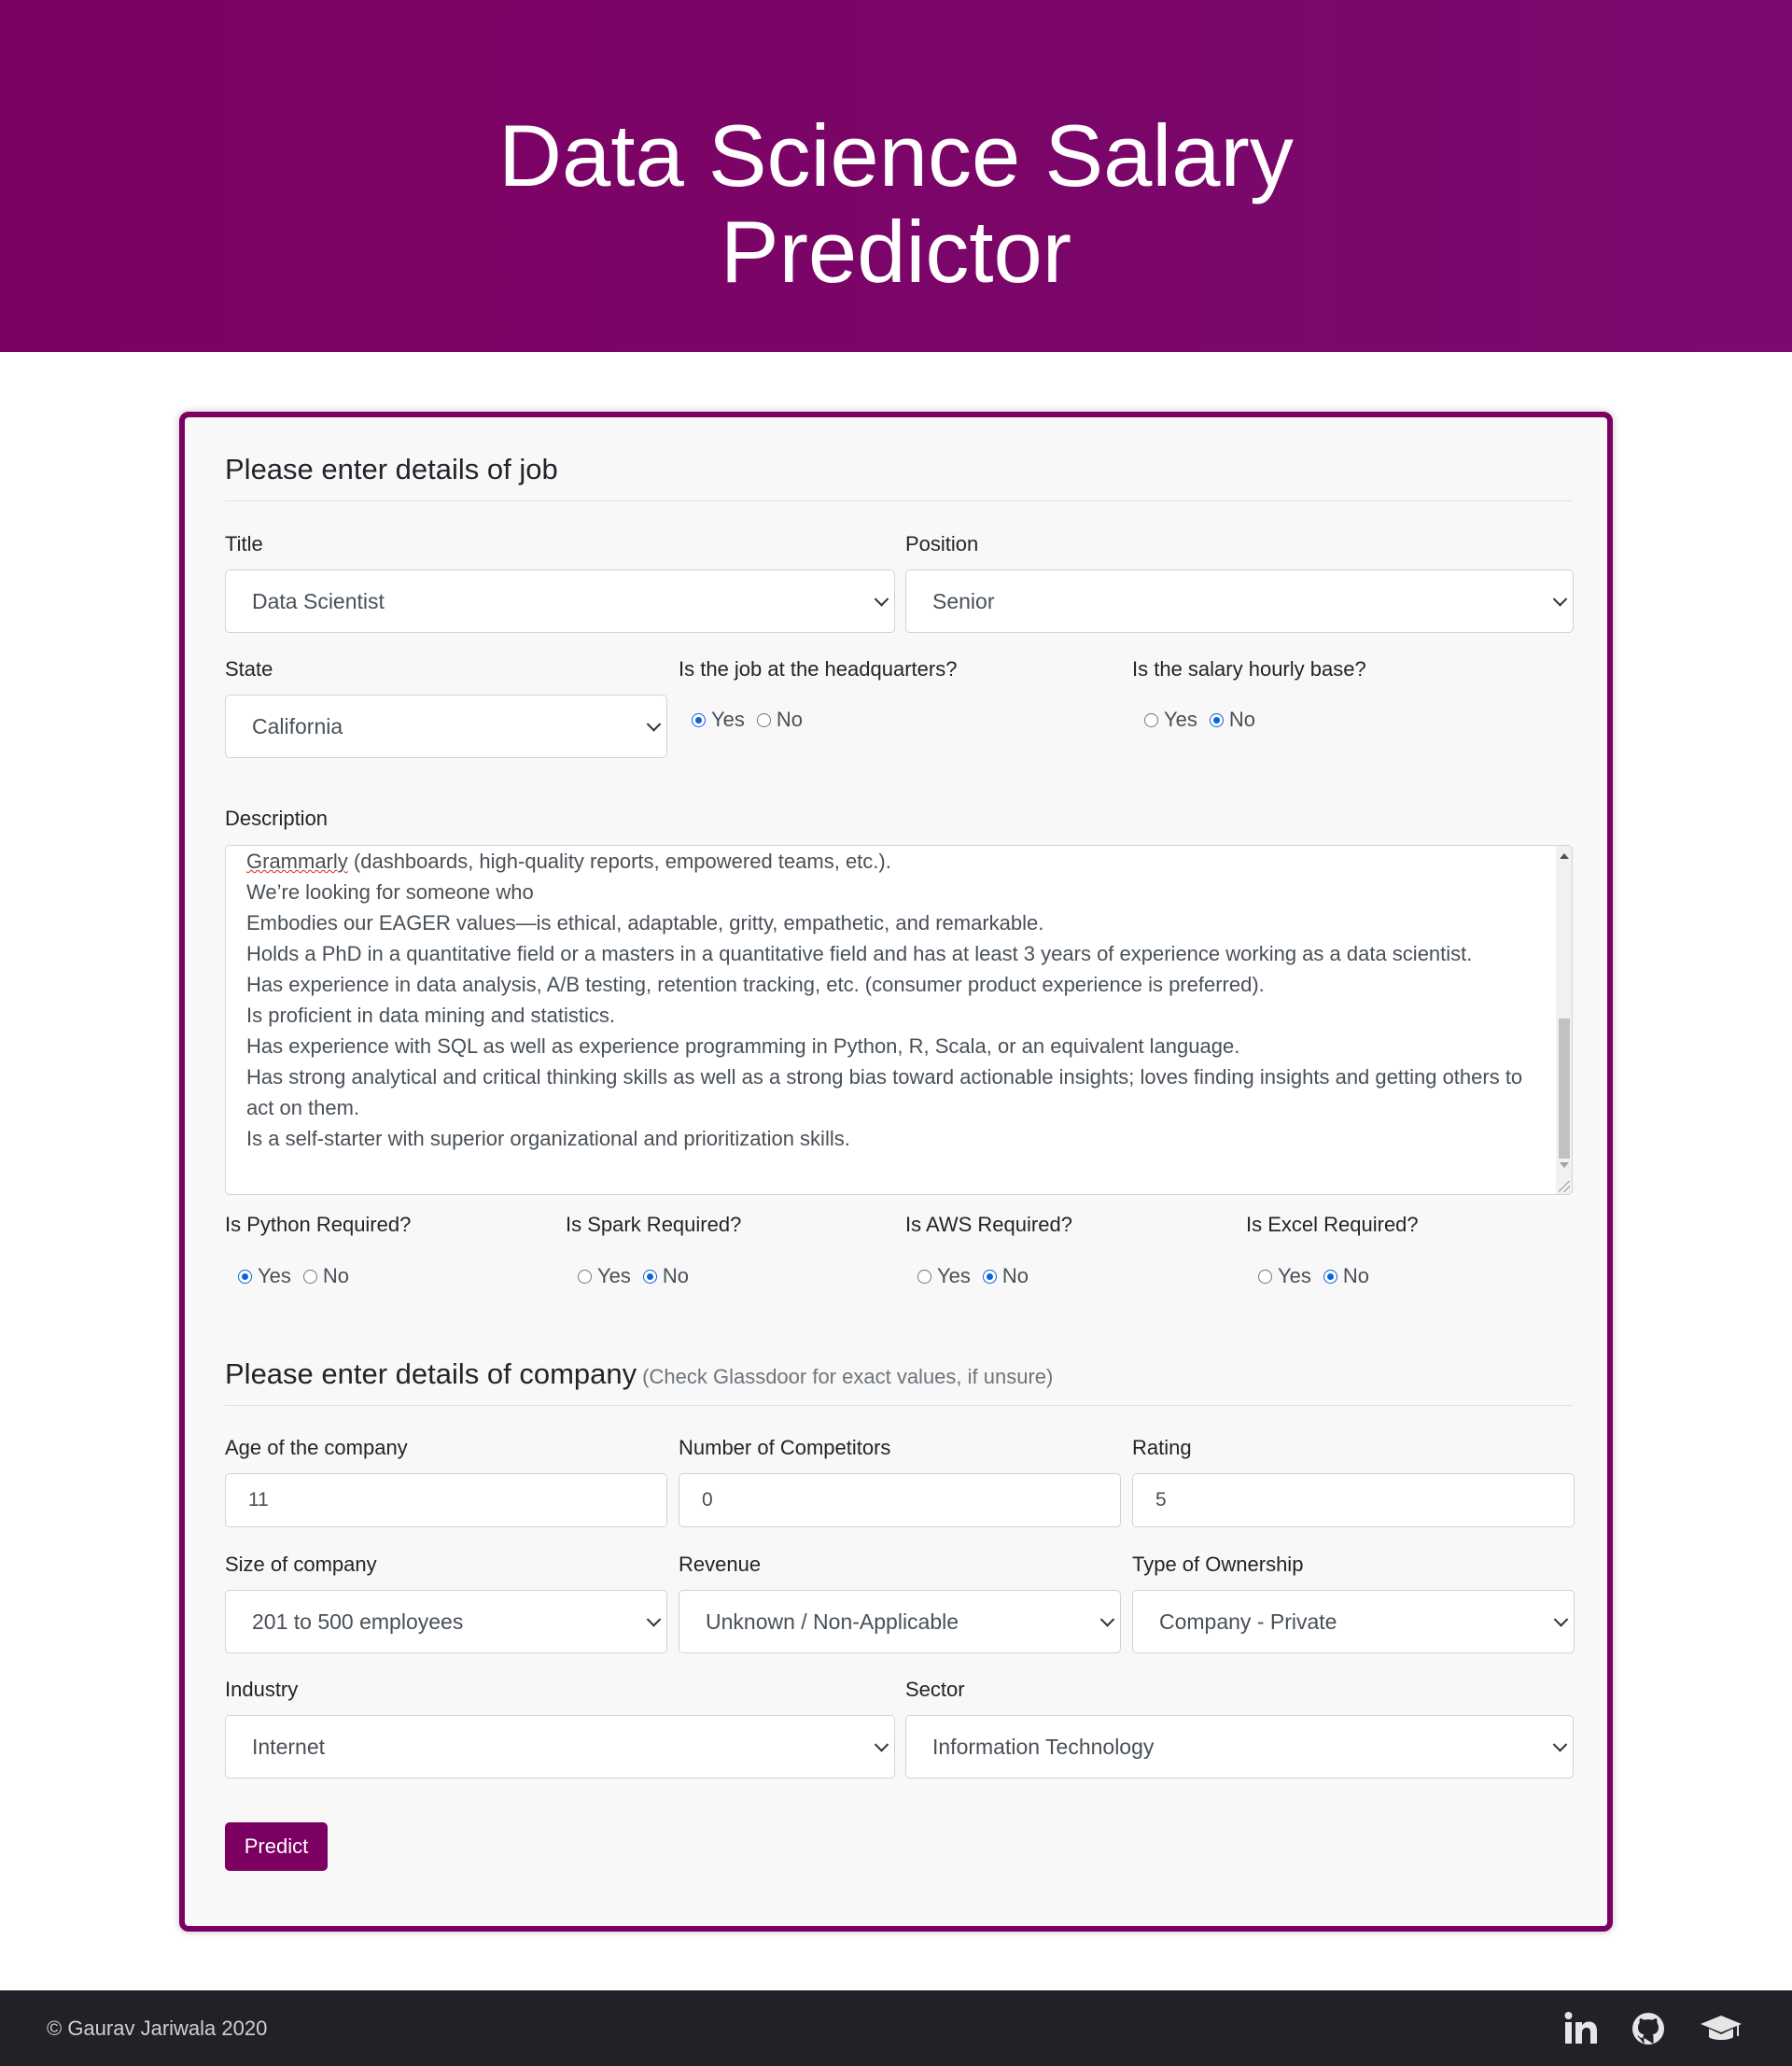 The height and width of the screenshot is (2066, 1792). Describe the element at coordinates (720, 1564) in the screenshot. I see `revenue-label: Revenue` at that location.